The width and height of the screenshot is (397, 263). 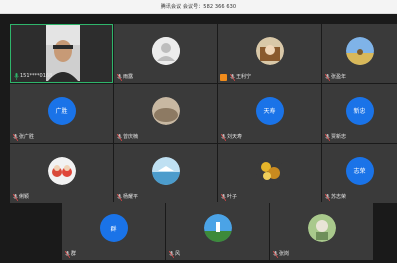 I want to click on text-avatar: 志荣, so click(x=359, y=170).